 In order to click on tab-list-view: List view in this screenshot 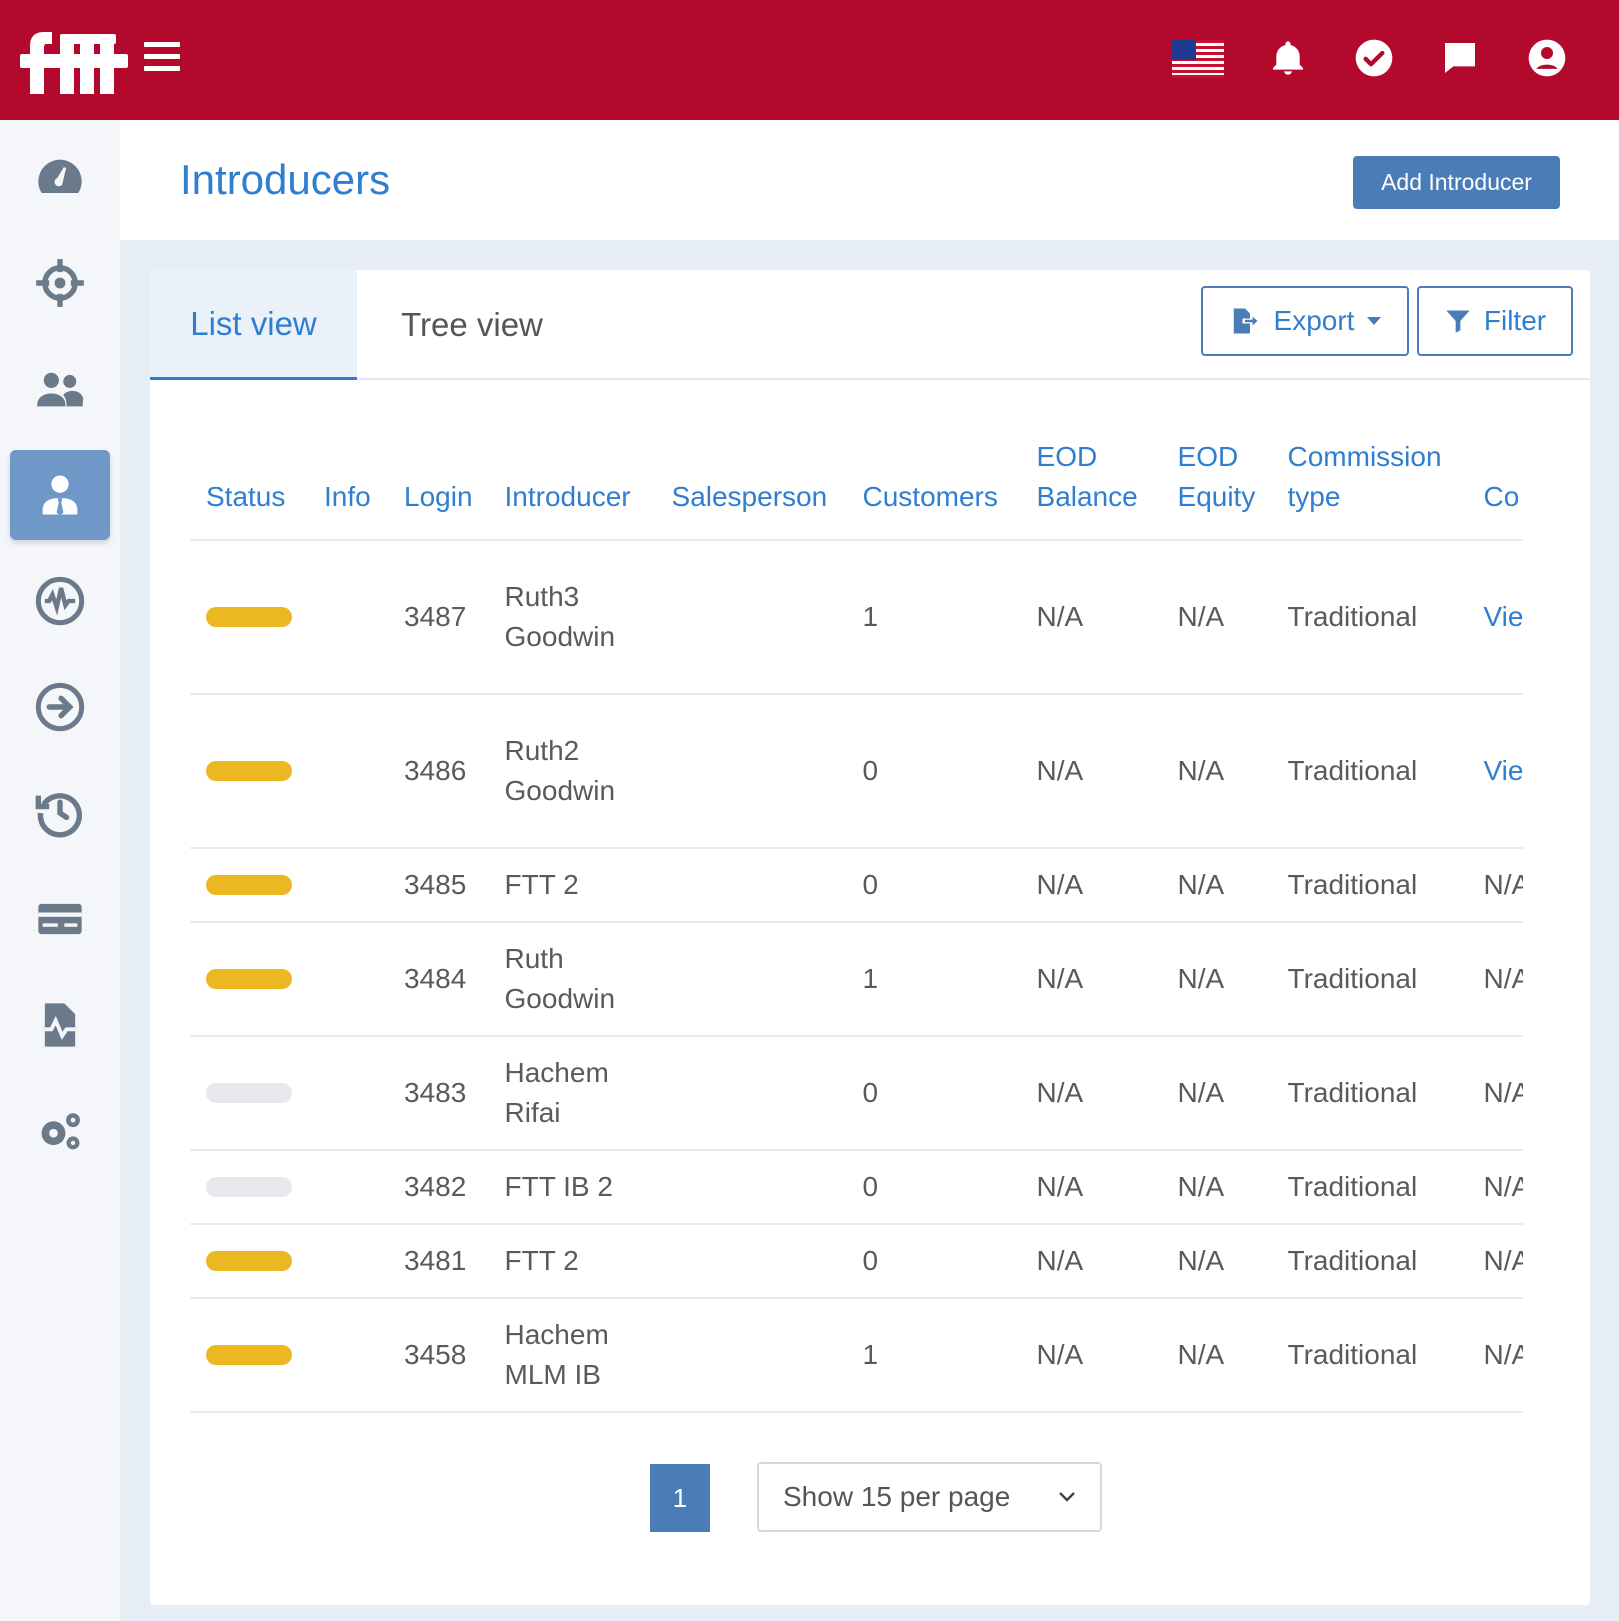, I will do `click(253, 325)`.